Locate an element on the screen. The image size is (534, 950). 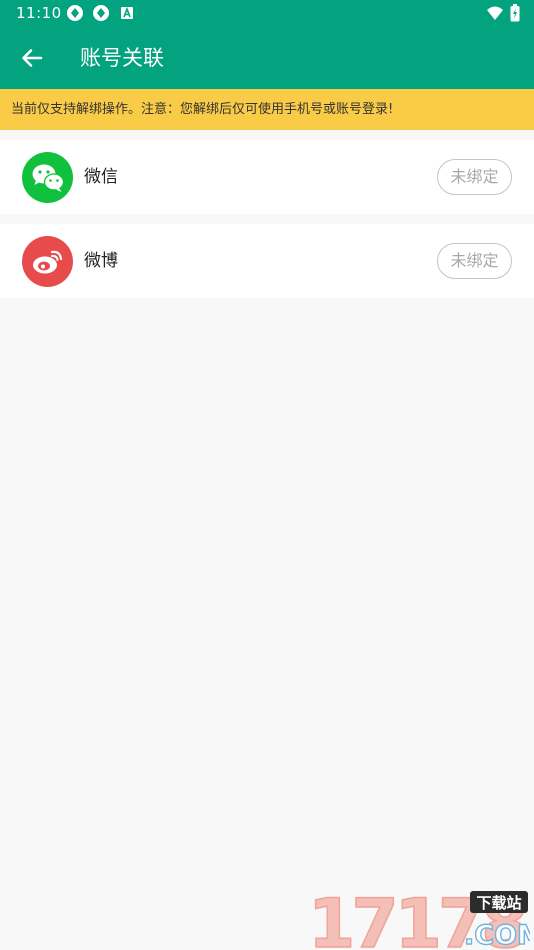
status-system-icons is located at coordinates (503, 13).